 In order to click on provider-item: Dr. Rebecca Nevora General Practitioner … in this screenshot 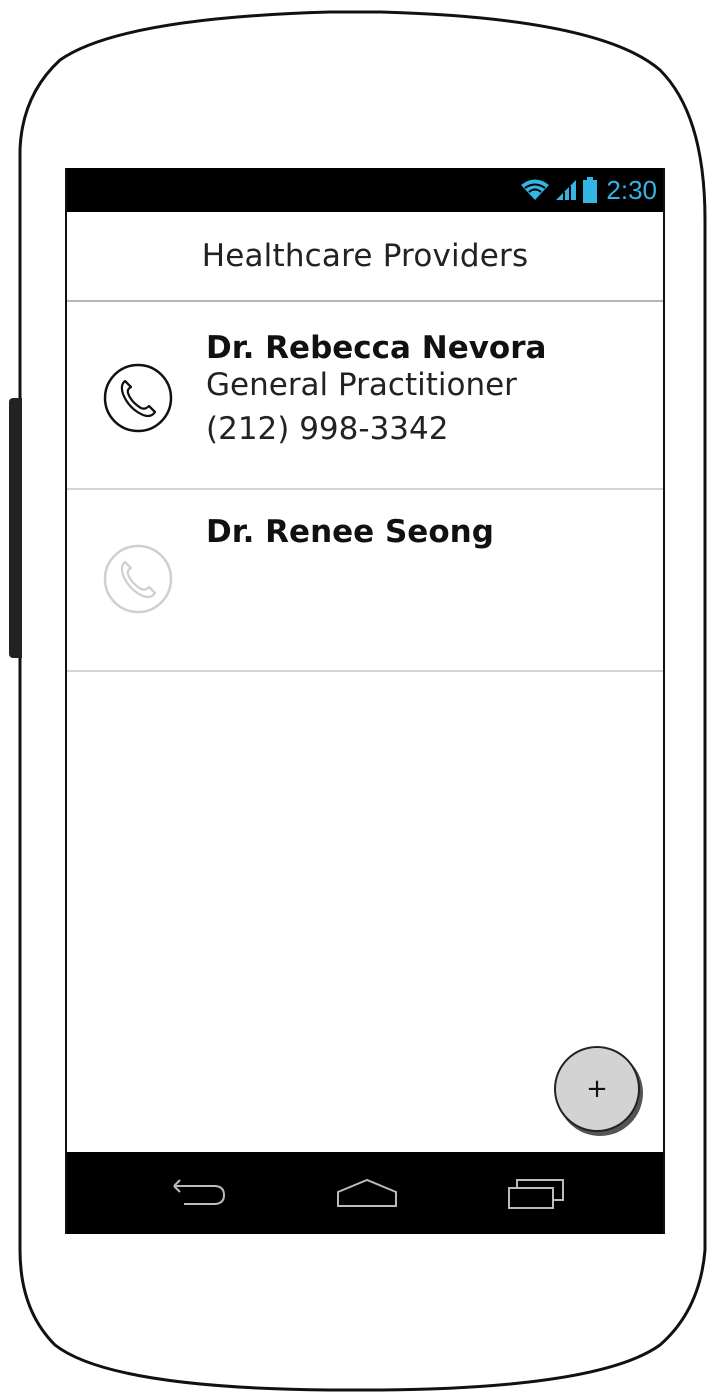, I will do `click(365, 396)`.